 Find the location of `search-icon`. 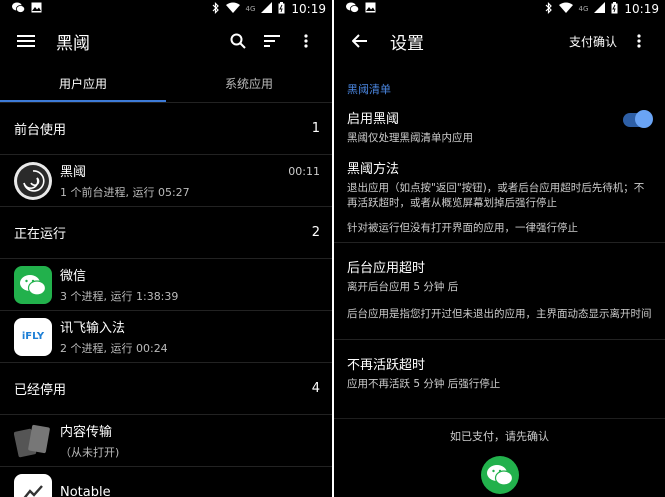

search-icon is located at coordinates (238, 41).